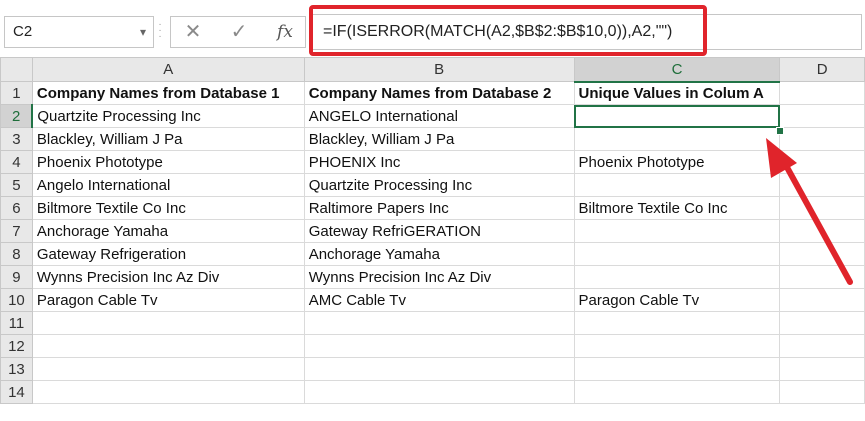  I want to click on cell-b9: Wynns Precision Inc Az Div, so click(439, 277).